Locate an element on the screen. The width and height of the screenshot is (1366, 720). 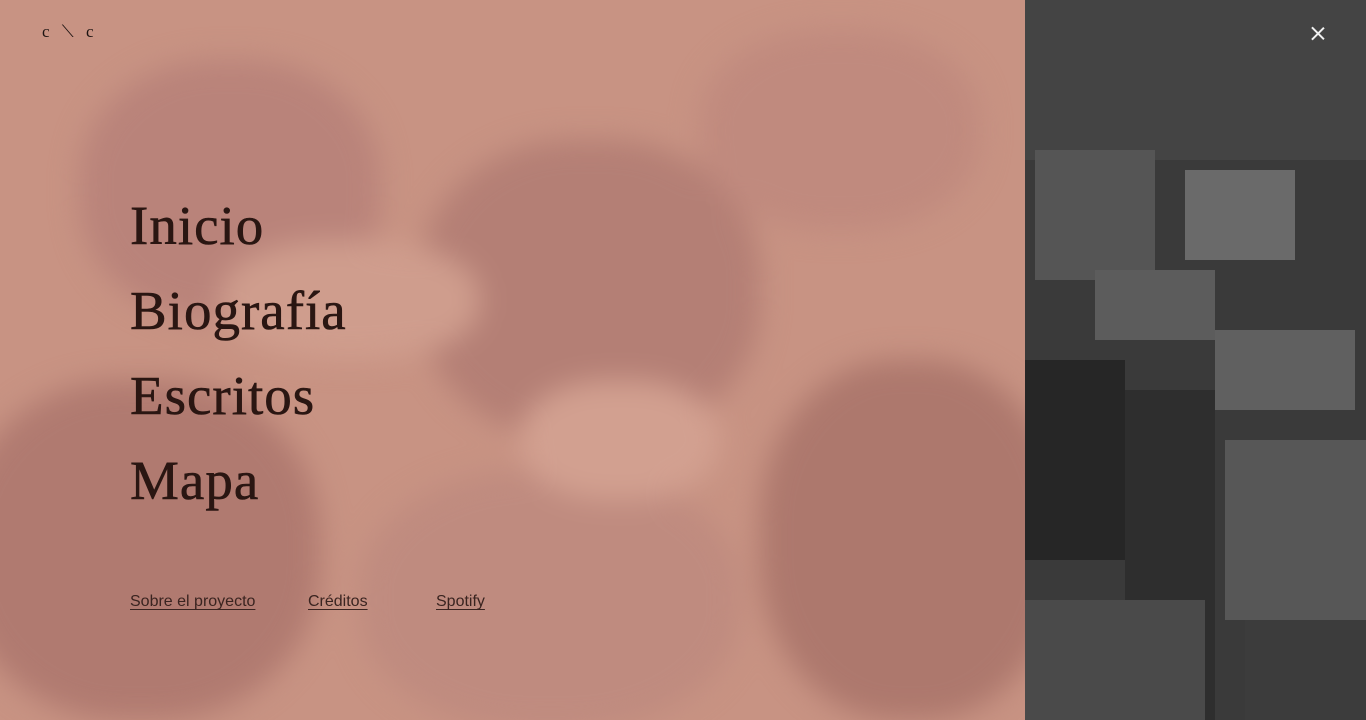
footer-link-sobre-el-proyecto: Sobre el proyecto is located at coordinates (192, 602).